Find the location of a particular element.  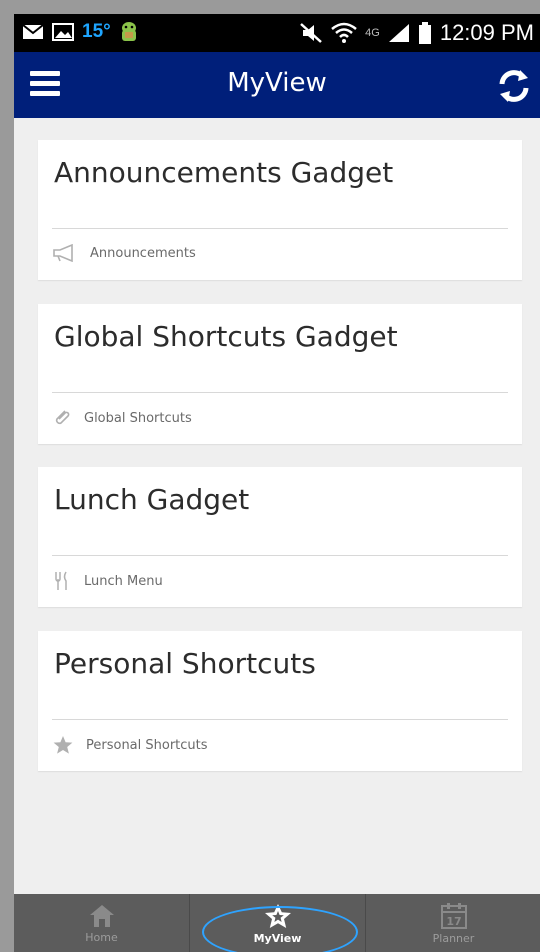

card-footer: Announcements is located at coordinates (124, 253).